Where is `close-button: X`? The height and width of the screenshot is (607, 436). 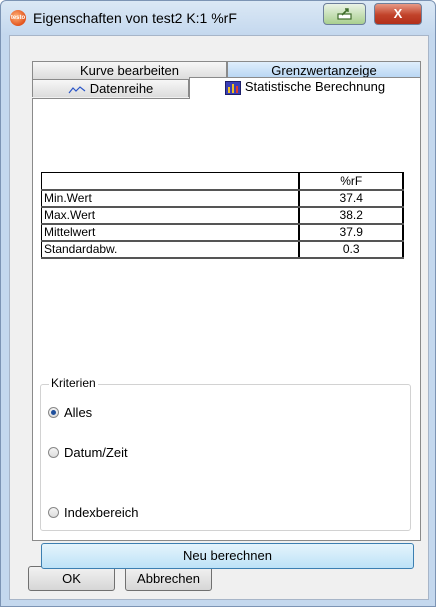
close-button: X is located at coordinates (398, 14).